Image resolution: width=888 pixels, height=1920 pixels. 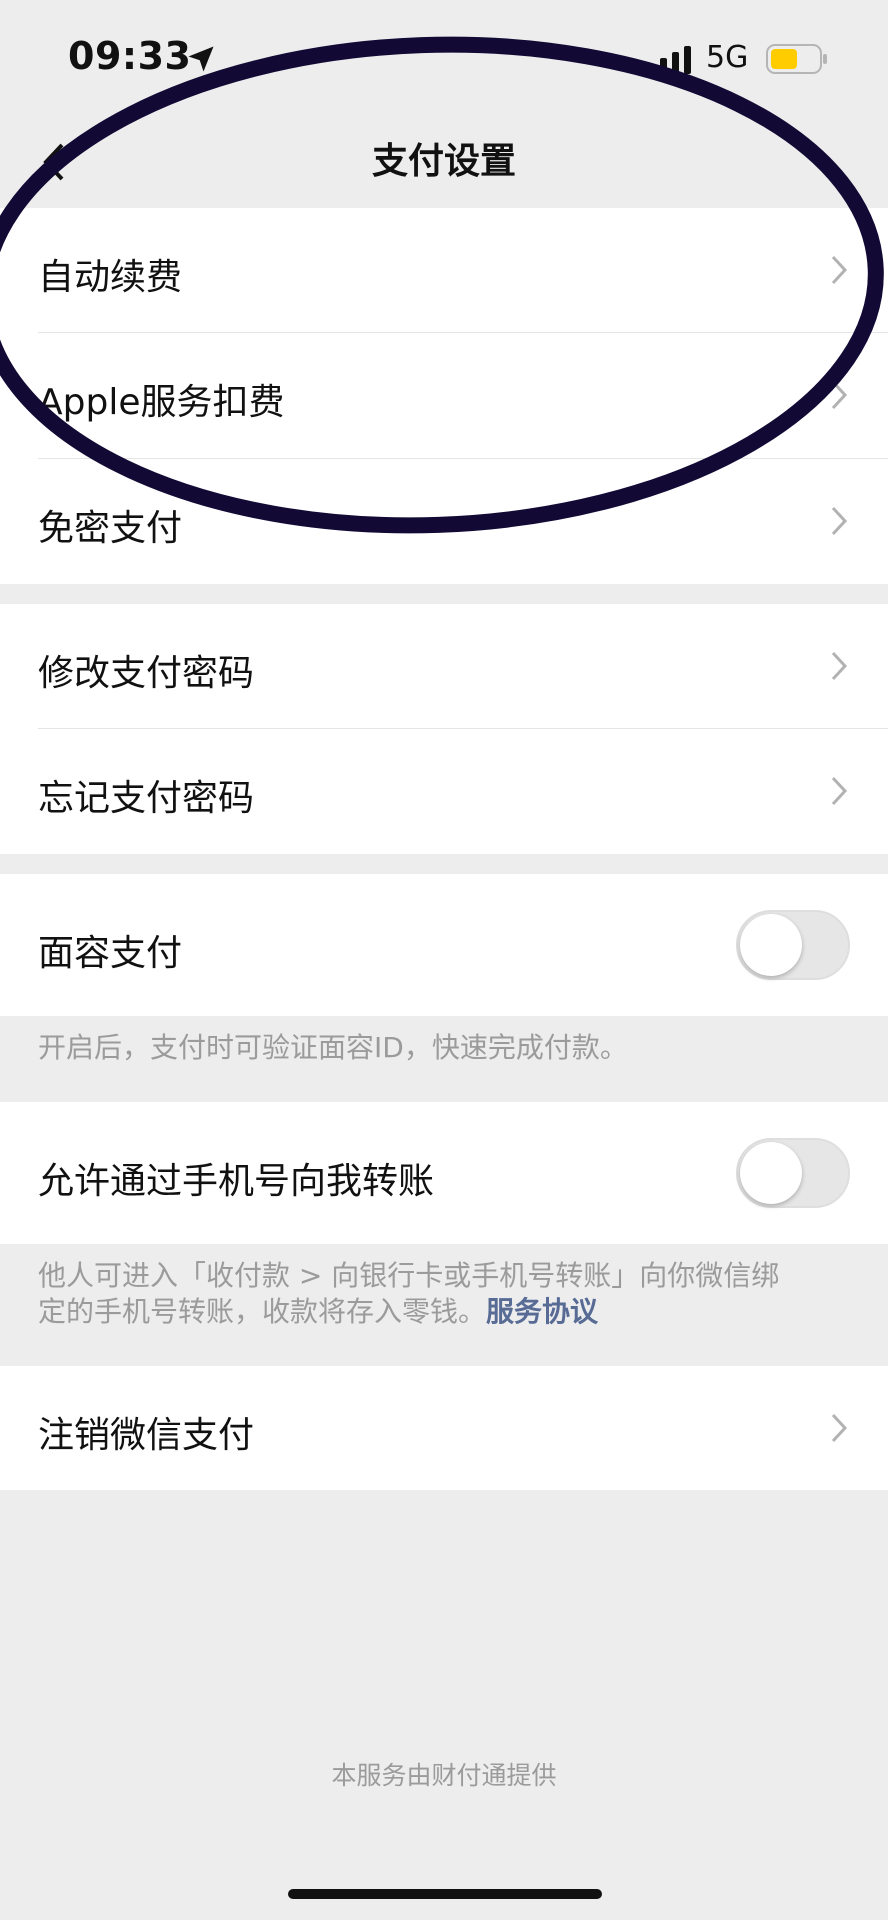 I want to click on battery-icon, so click(x=796, y=59).